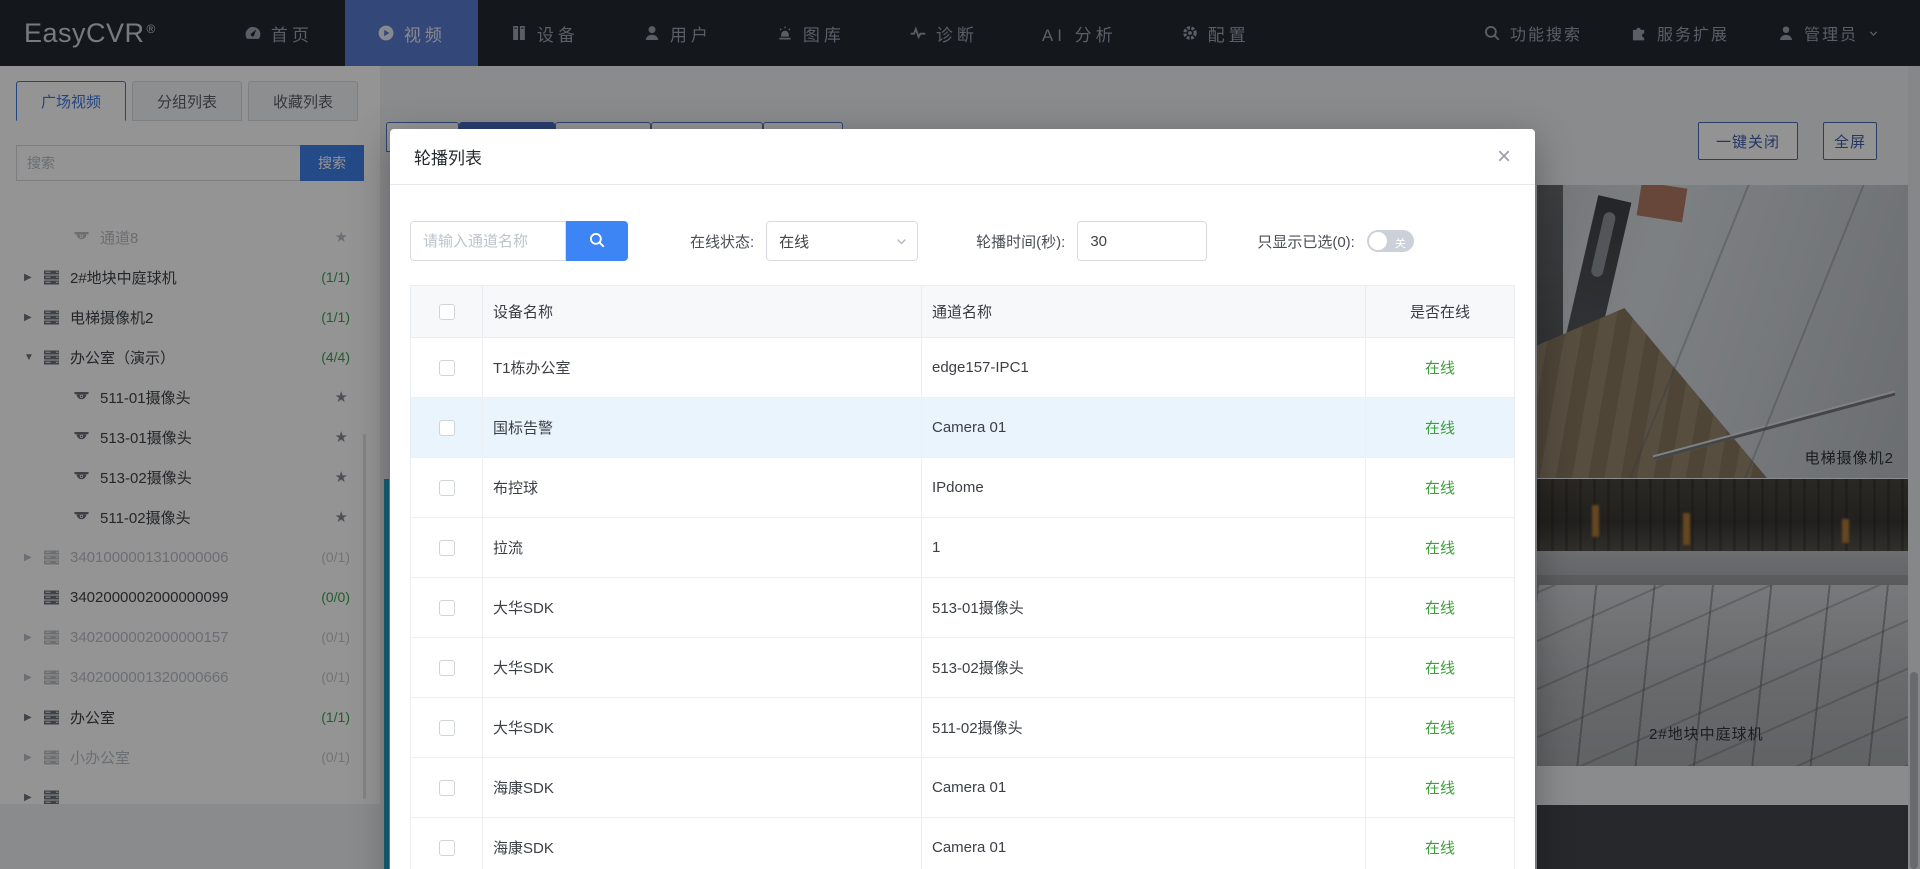  What do you see at coordinates (1142, 241) in the screenshot?
I see `interval-input` at bounding box center [1142, 241].